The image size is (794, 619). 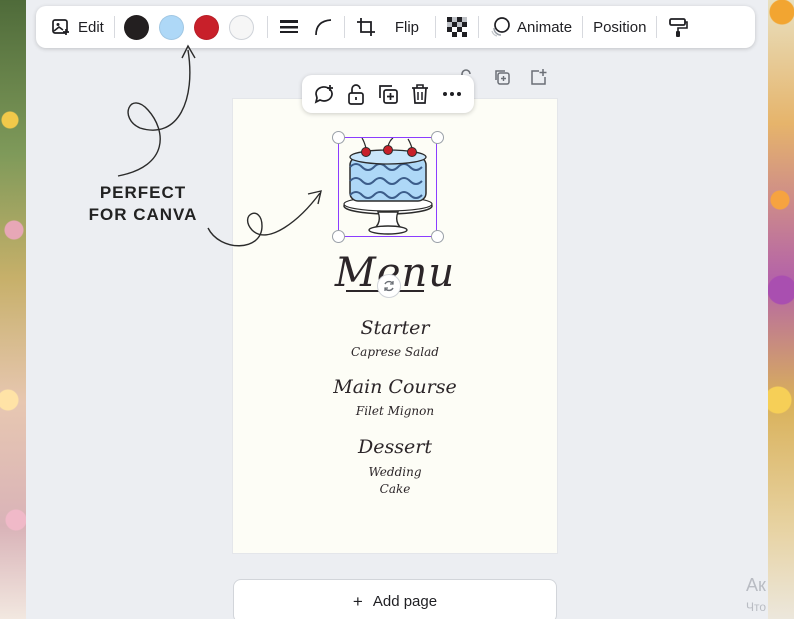 What do you see at coordinates (405, 601) in the screenshot?
I see `add-page-label: Add page` at bounding box center [405, 601].